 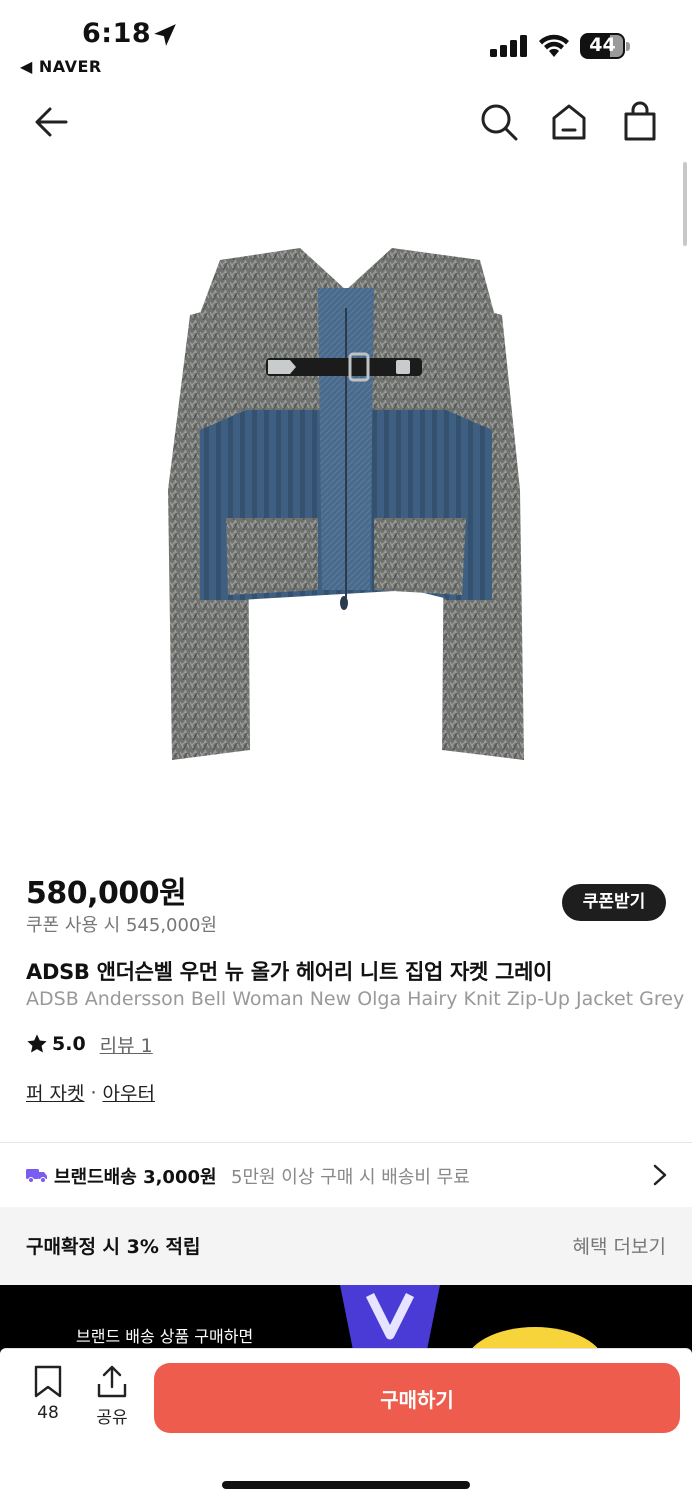 What do you see at coordinates (126, 1044) in the screenshot?
I see `review-link: 리뷰 1` at bounding box center [126, 1044].